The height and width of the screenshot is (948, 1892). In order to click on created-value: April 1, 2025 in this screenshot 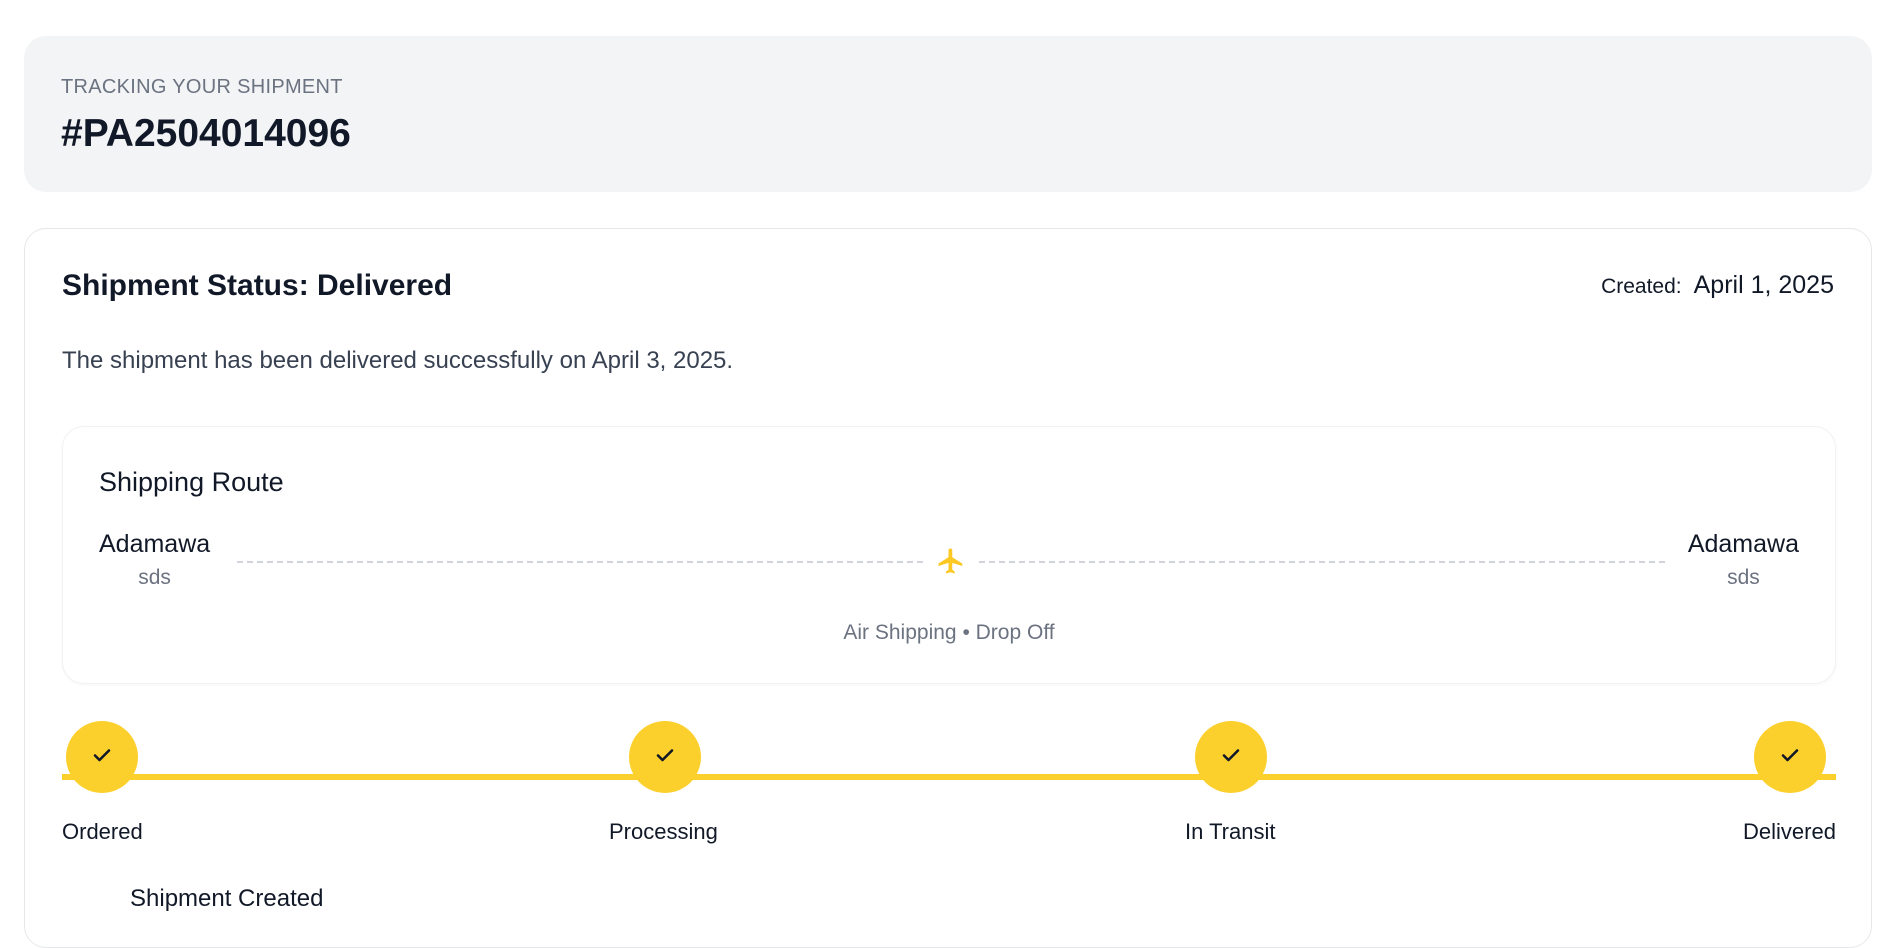, I will do `click(1763, 285)`.